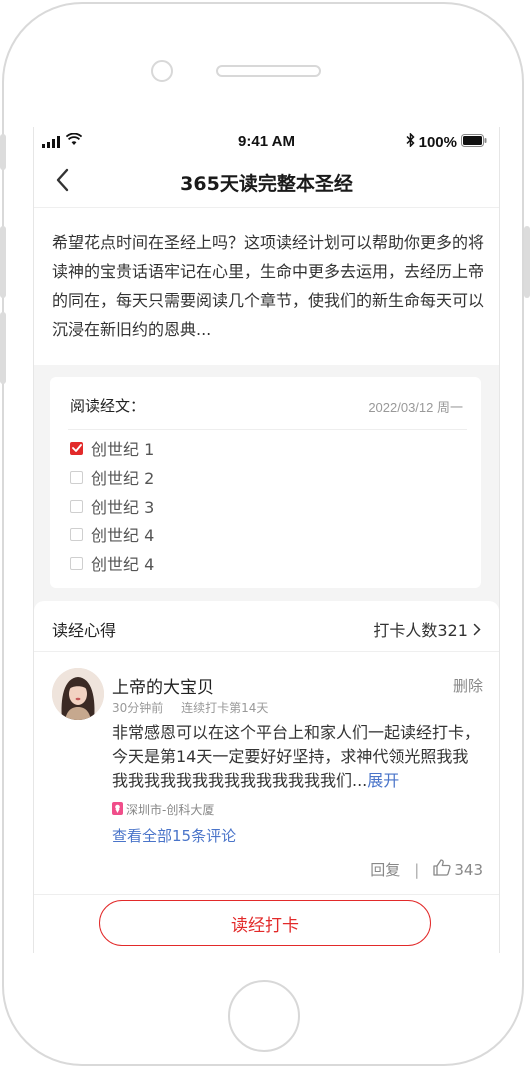  Describe the element at coordinates (468, 869) in the screenshot. I see `like-count: 343` at that location.